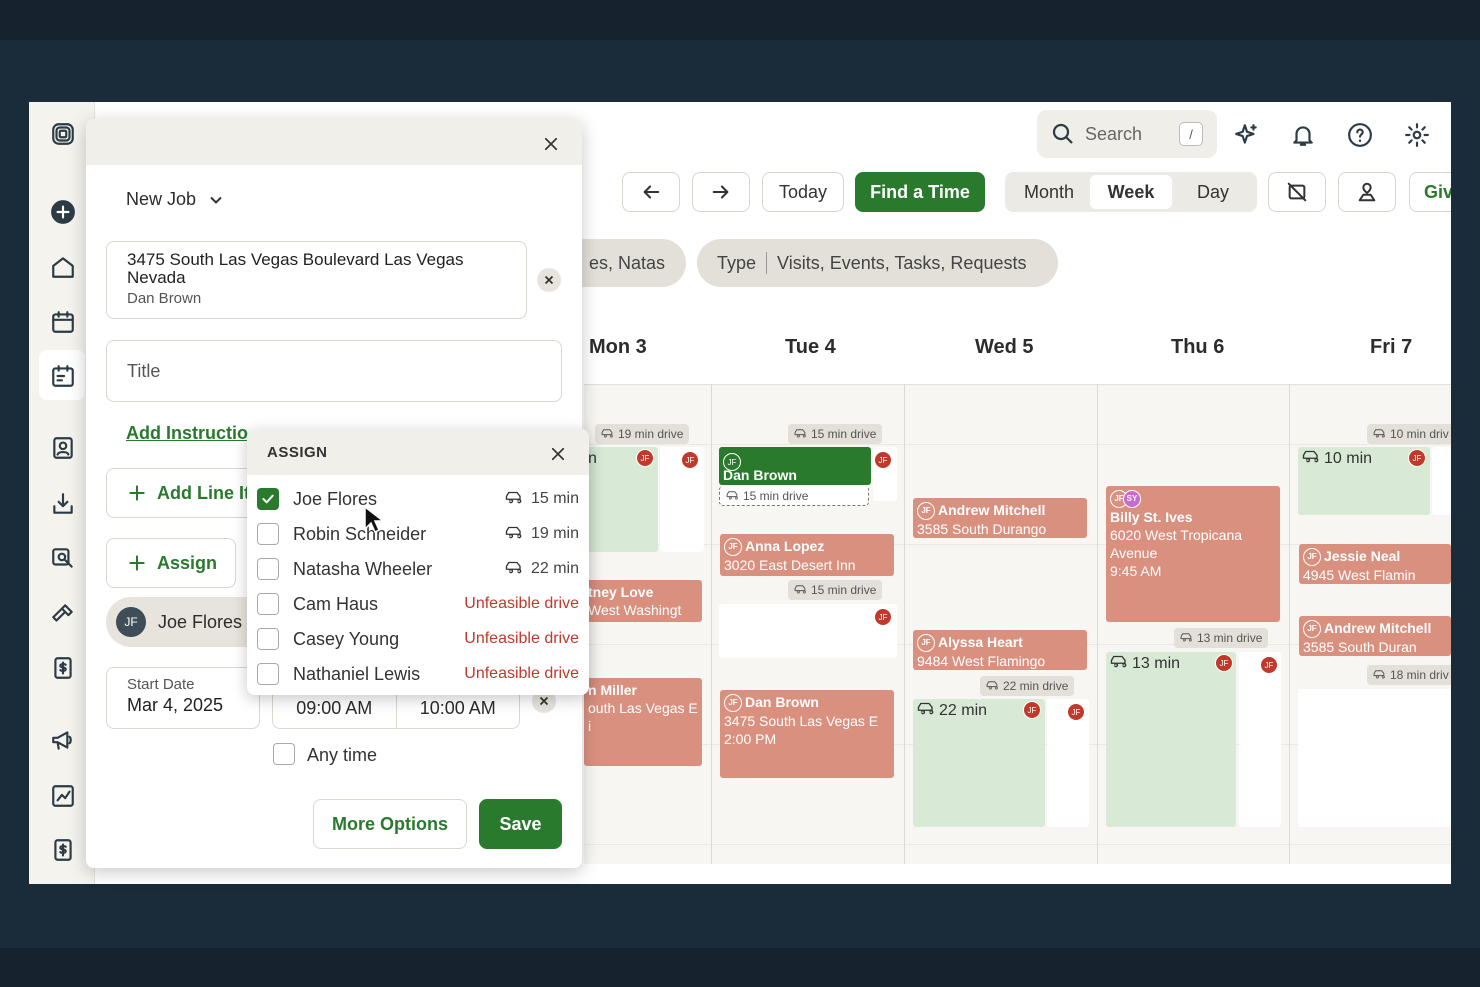 This screenshot has width=1480, height=987. Describe the element at coordinates (1230, 638) in the screenshot. I see `drive-time-text: 13 min drive` at that location.